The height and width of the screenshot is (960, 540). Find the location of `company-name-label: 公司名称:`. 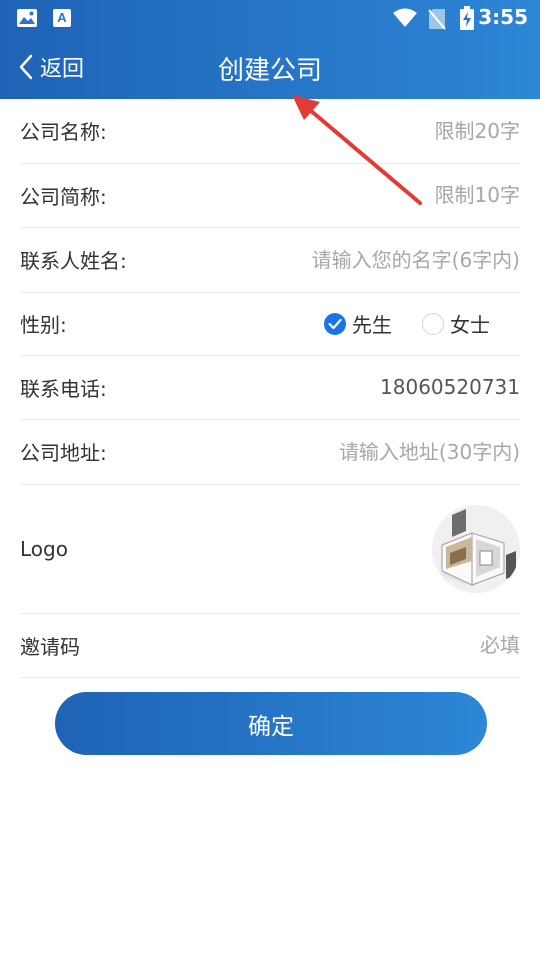

company-name-label: 公司名称: is located at coordinates (63, 132).